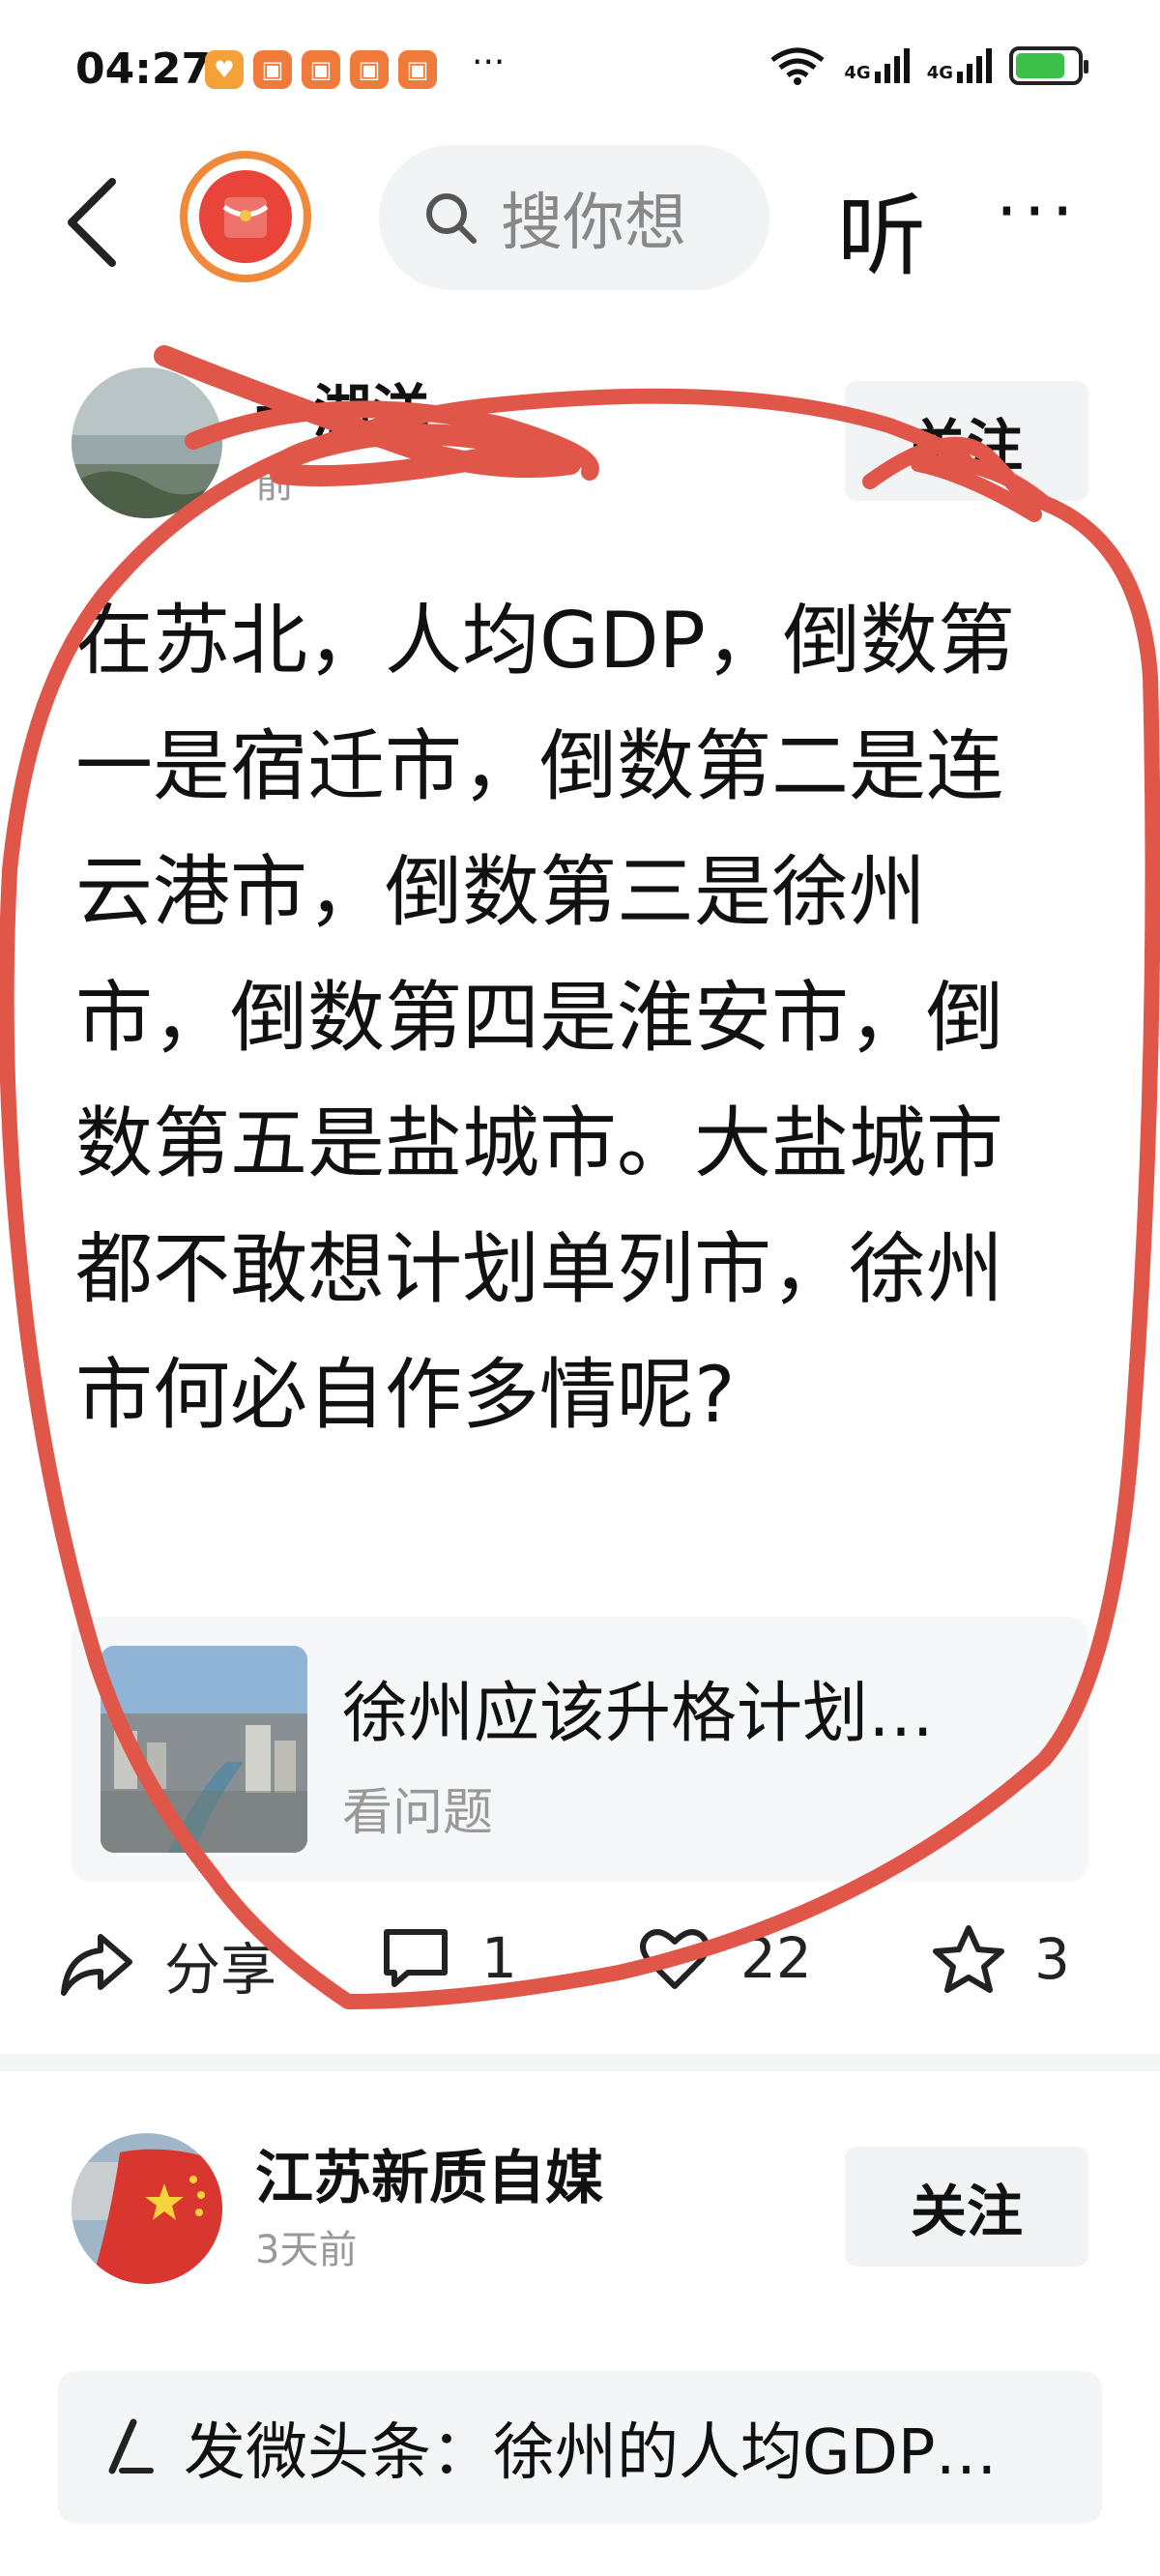 This screenshot has height=2576, width=1160. I want to click on comment-count: 1, so click(499, 1958).